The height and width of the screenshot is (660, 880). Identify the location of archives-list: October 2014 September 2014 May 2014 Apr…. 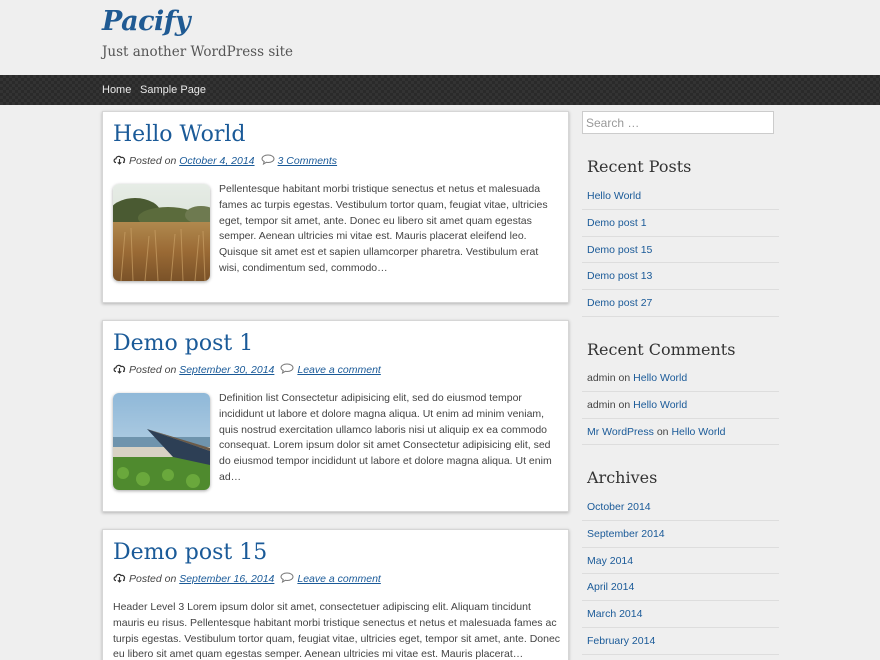
(680, 574).